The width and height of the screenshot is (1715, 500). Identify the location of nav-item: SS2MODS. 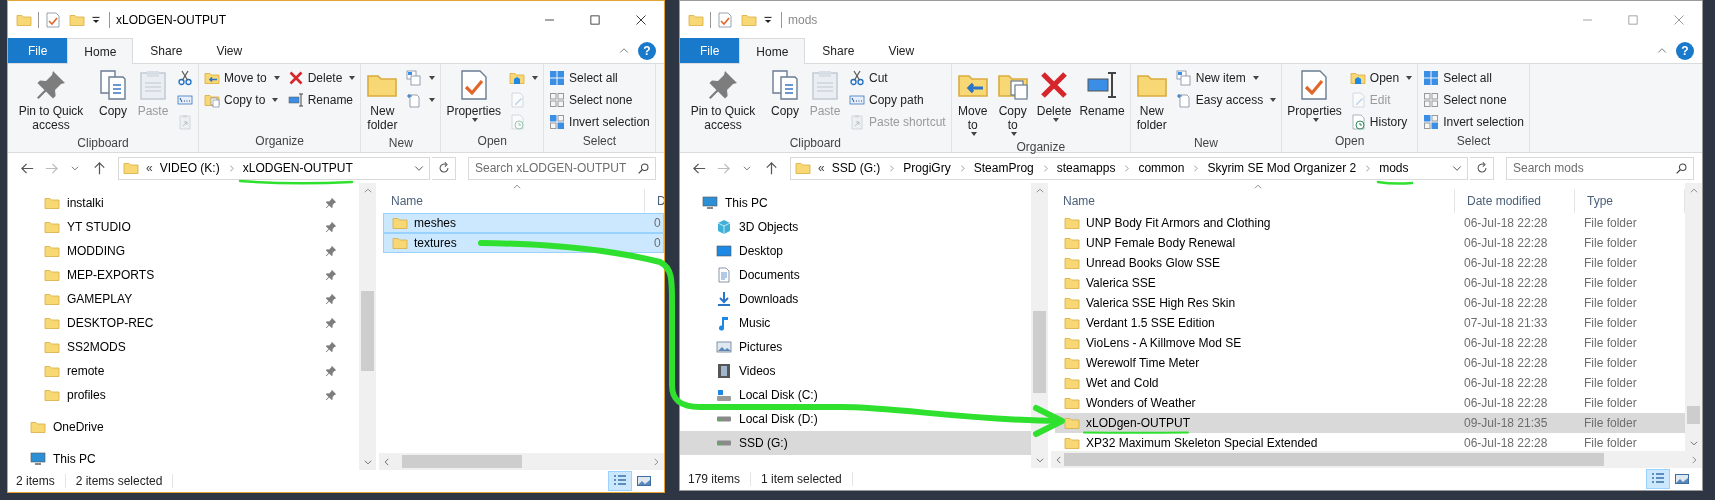
(183, 347).